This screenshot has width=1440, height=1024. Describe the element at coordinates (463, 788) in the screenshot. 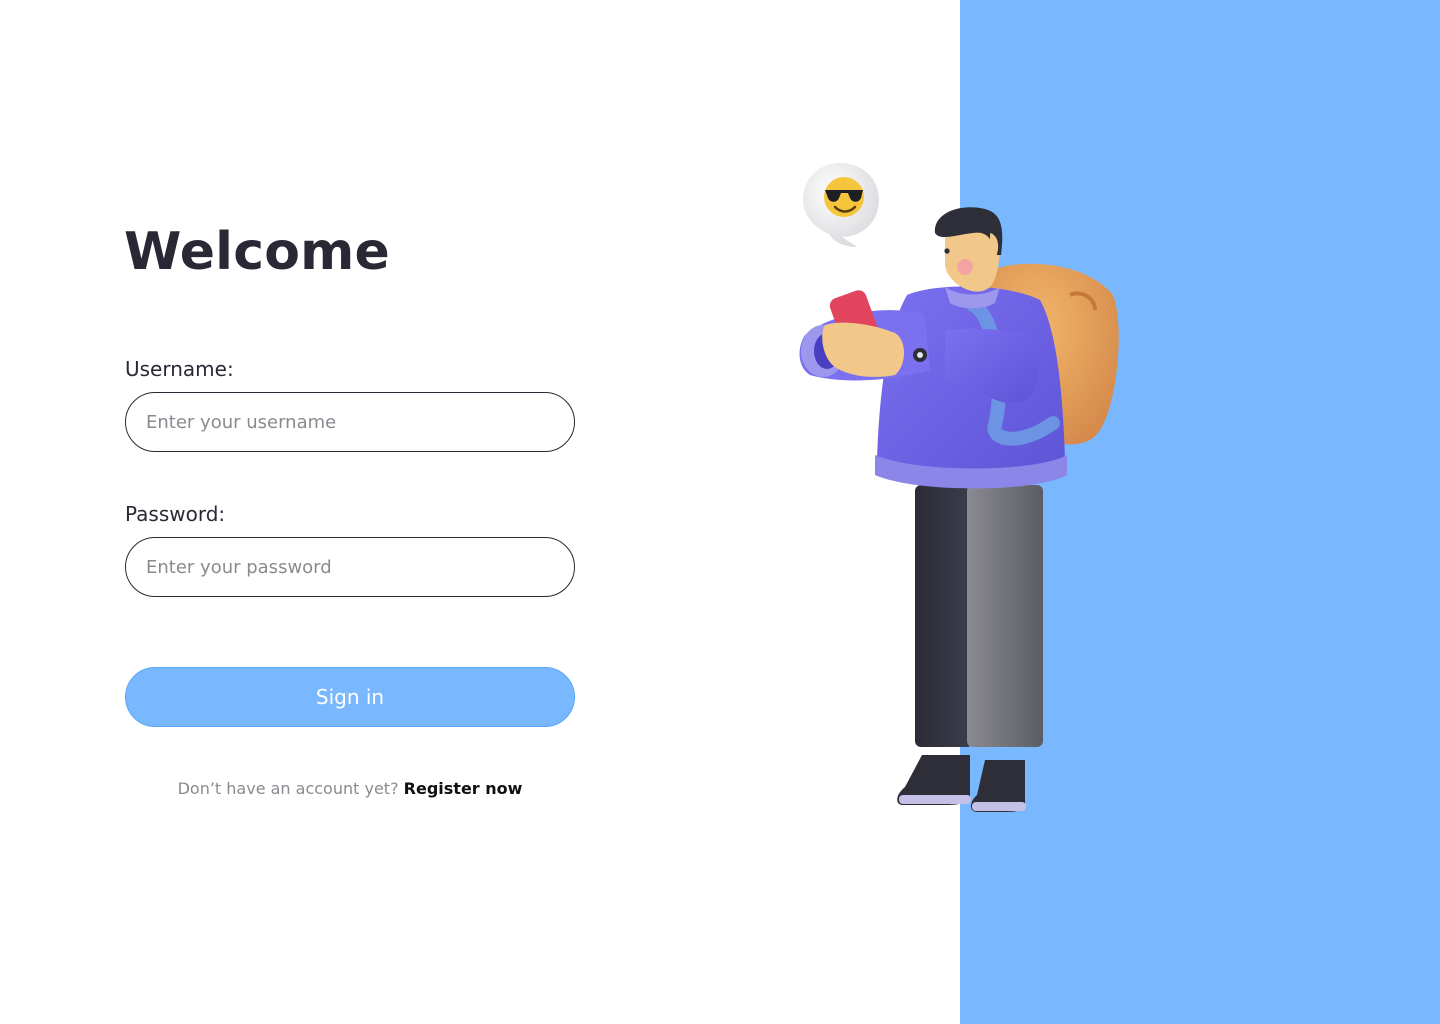

I see `register-now-link: Register now` at that location.